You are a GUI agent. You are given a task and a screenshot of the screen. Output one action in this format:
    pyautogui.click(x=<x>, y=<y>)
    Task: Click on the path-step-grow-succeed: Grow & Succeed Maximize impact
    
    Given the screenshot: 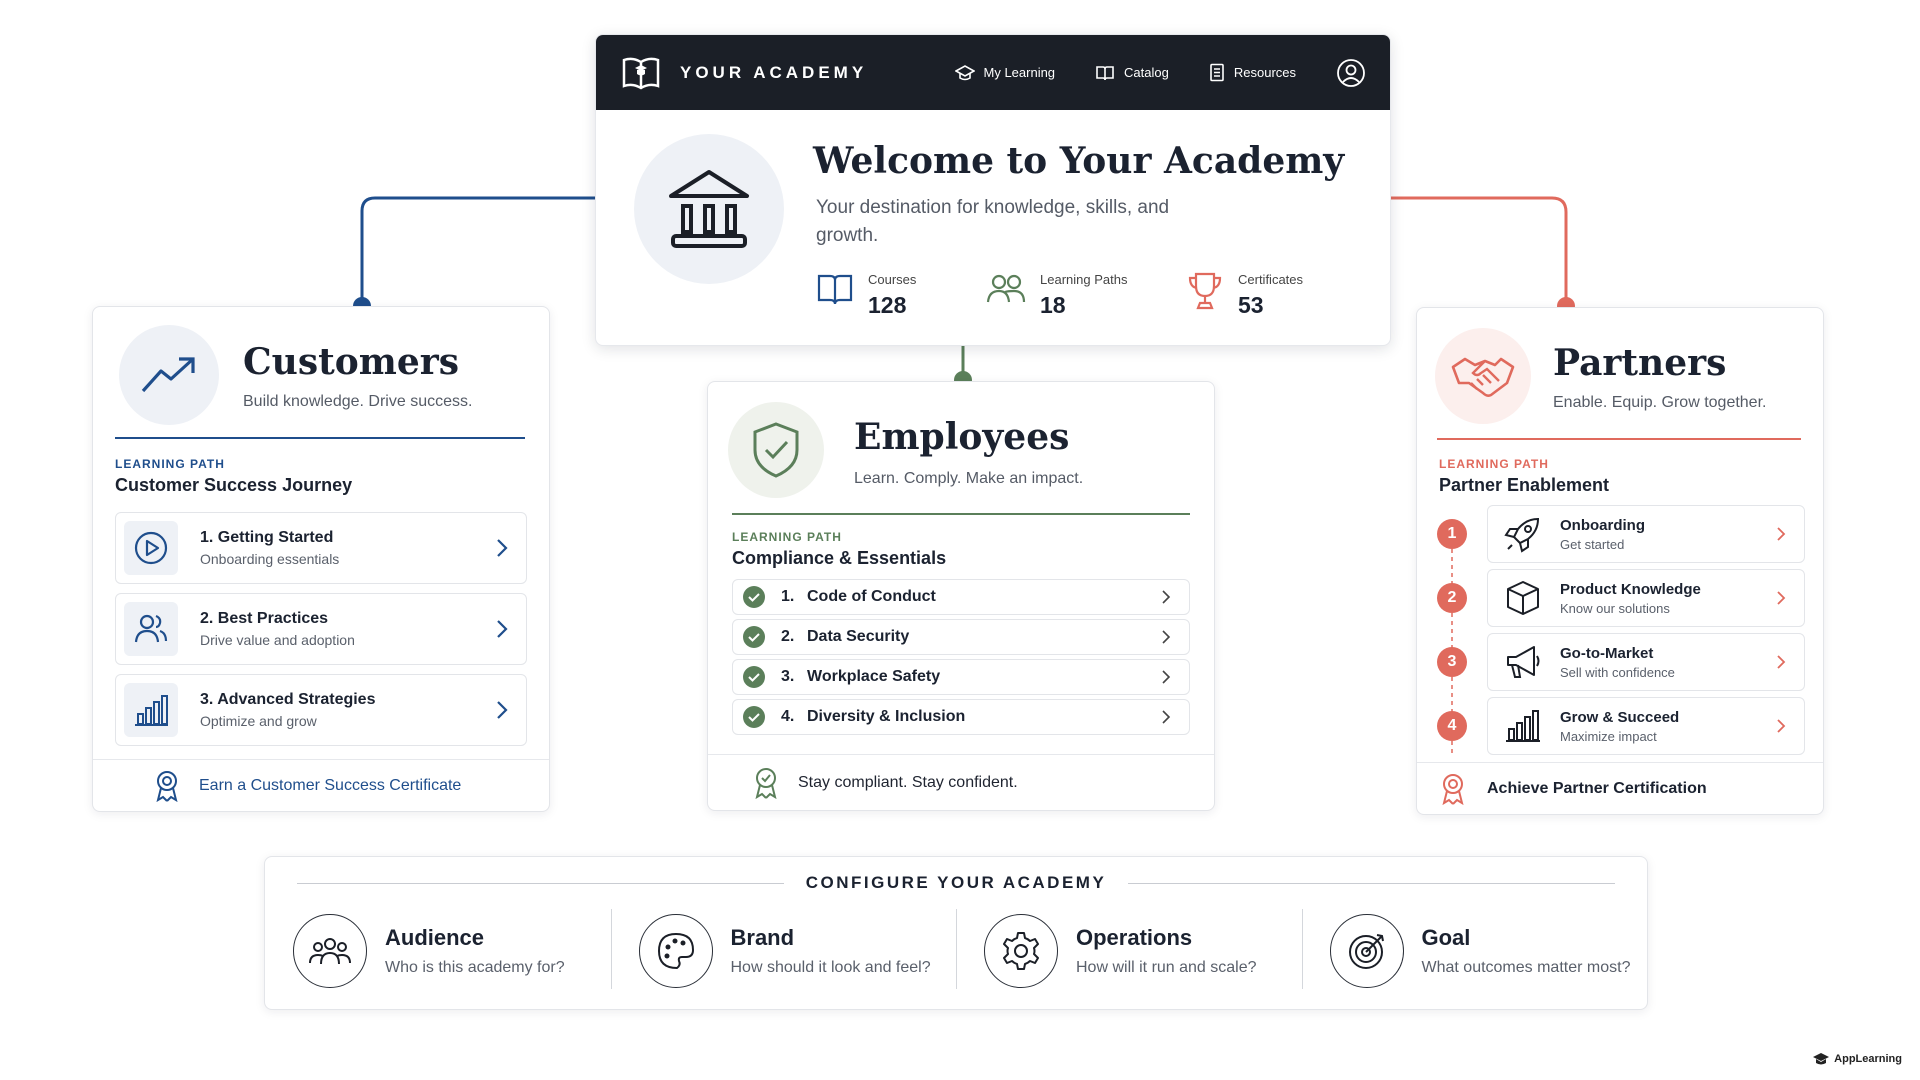 What is the action you would take?
    pyautogui.click(x=1646, y=726)
    